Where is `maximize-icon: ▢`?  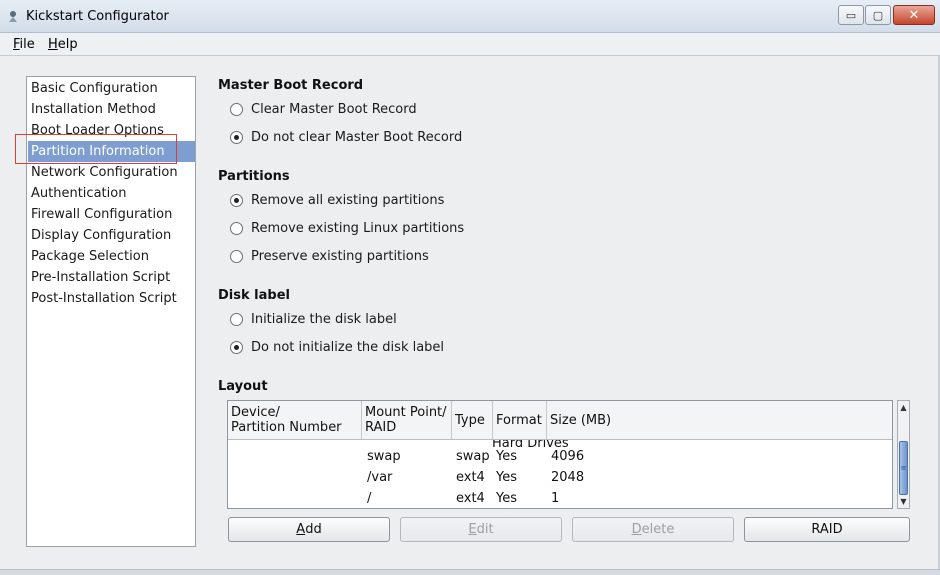
maximize-icon: ▢ is located at coordinates (878, 15).